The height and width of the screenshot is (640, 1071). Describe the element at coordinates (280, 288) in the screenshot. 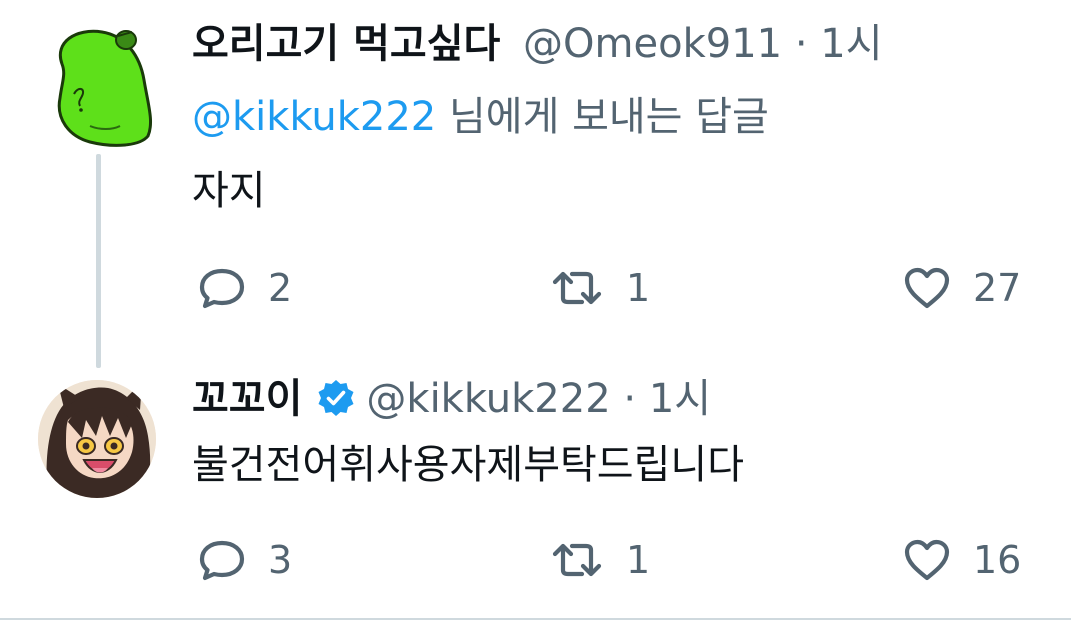

I see `reply-count: 2` at that location.